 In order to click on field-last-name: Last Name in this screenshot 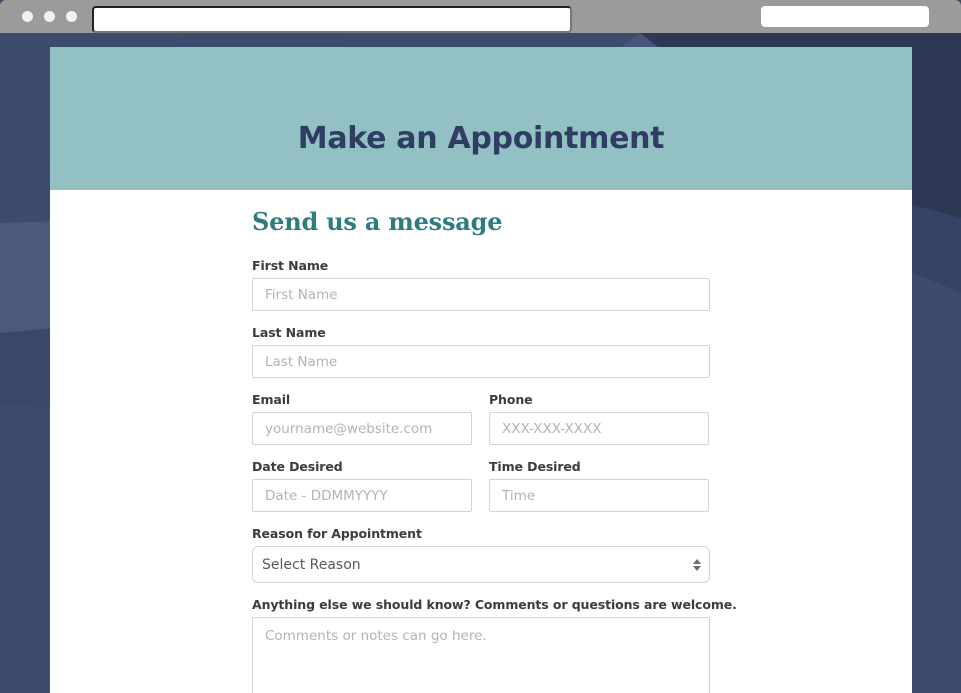, I will do `click(481, 351)`.